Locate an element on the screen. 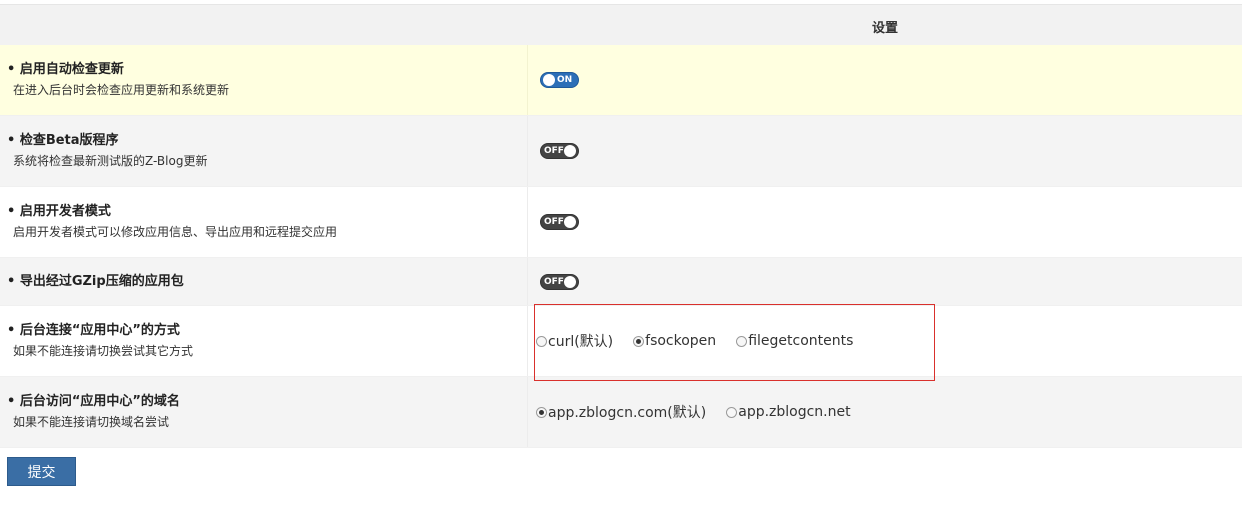 The image size is (1242, 531). setting-desc: 在进入后台时会检查应用更新和系统更新 is located at coordinates (121, 90).